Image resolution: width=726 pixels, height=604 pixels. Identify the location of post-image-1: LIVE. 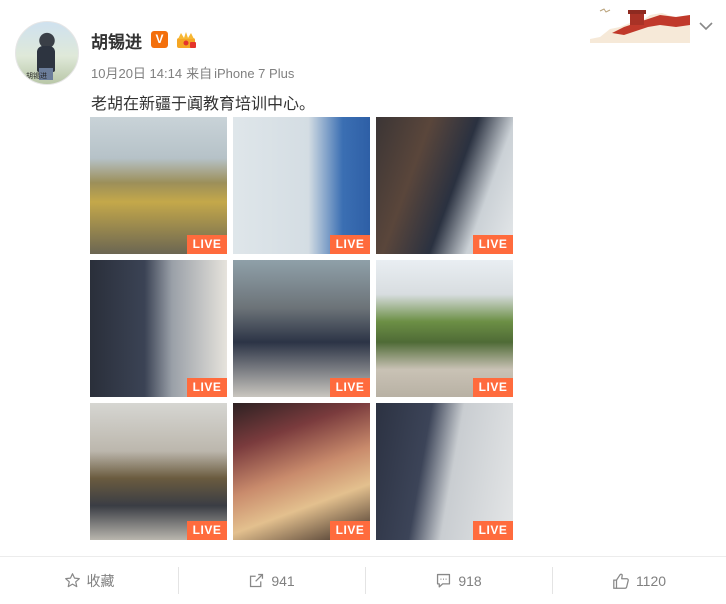
(158, 185).